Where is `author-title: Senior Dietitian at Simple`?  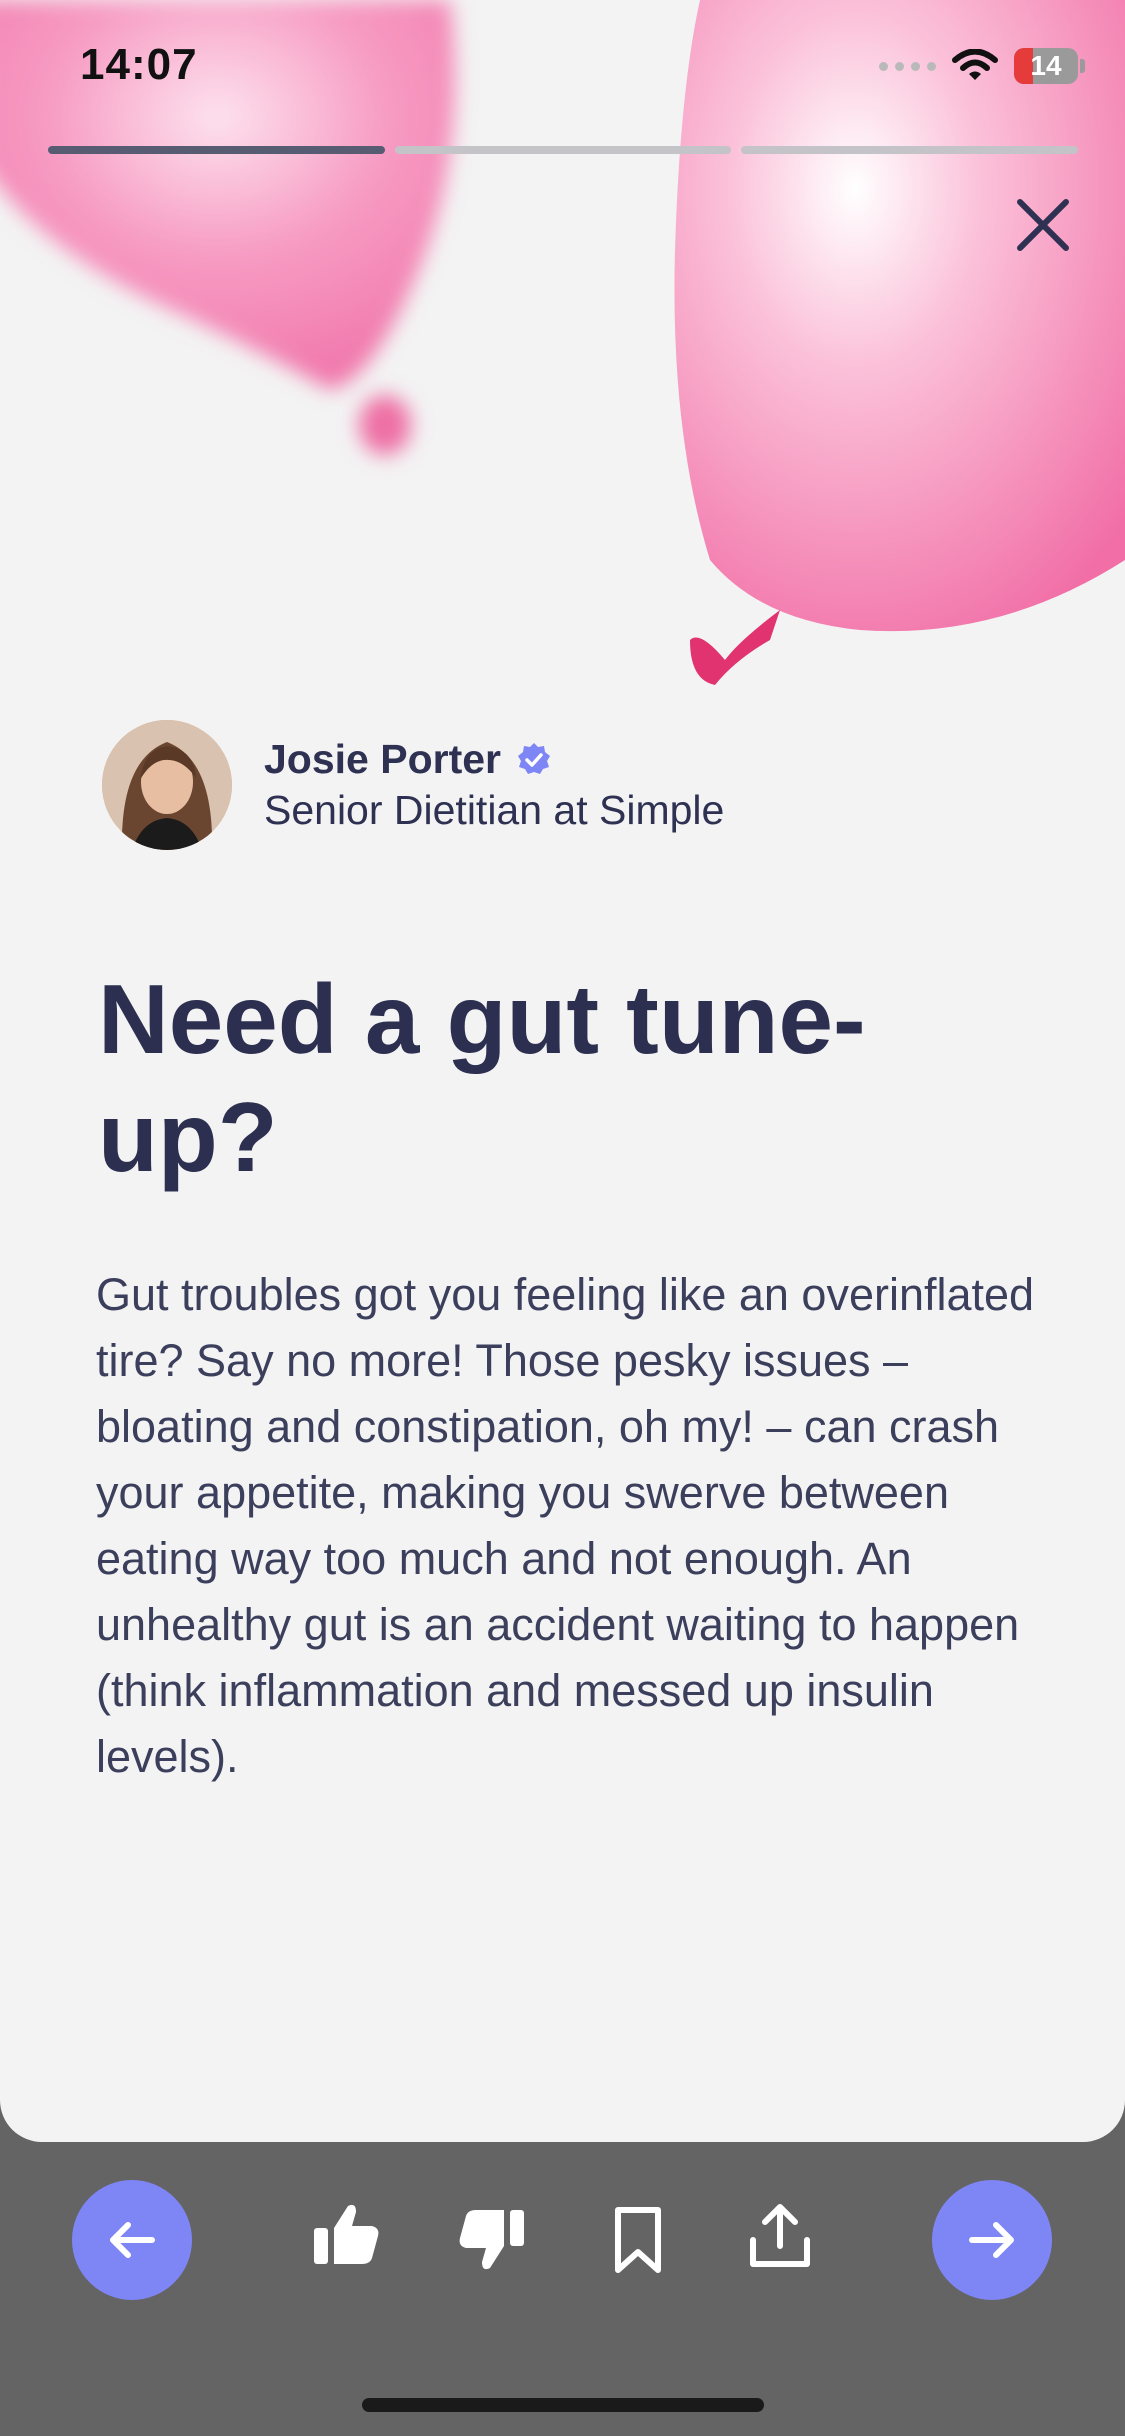 author-title: Senior Dietitian at Simple is located at coordinates (494, 810).